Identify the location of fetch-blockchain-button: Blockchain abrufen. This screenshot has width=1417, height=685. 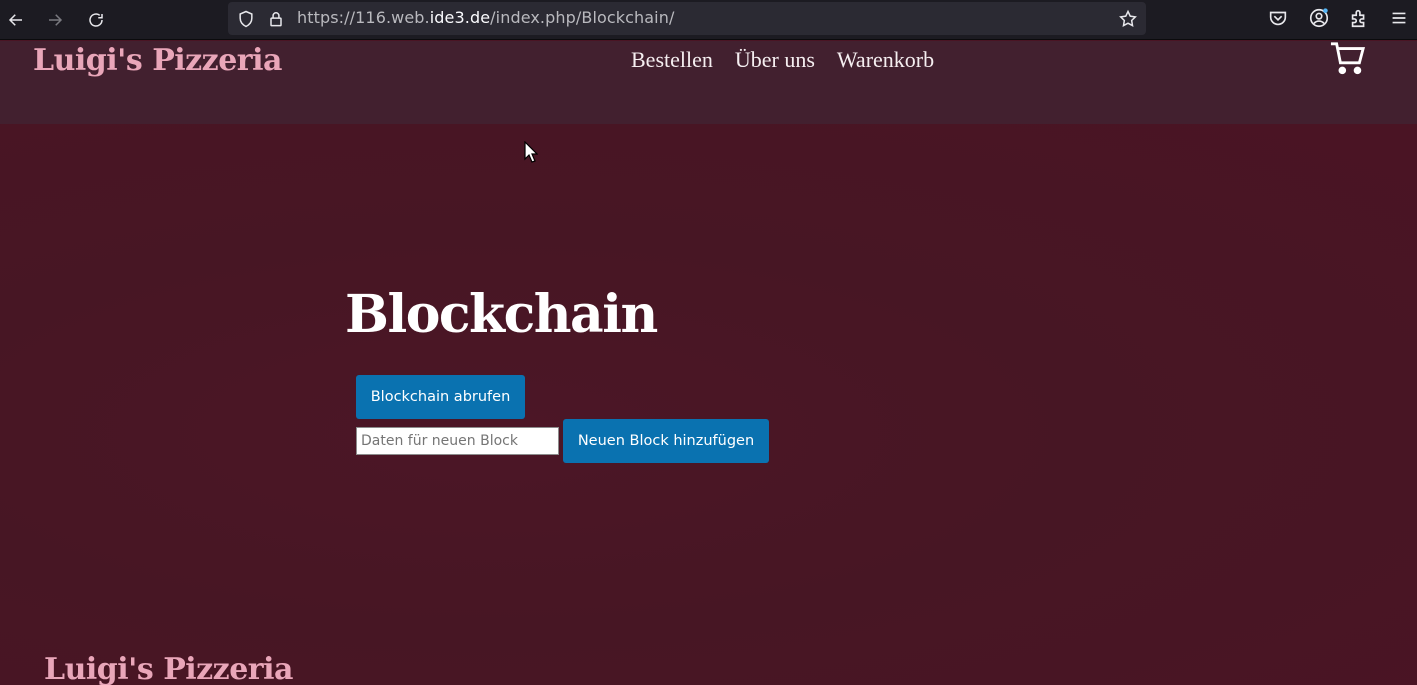
(440, 397).